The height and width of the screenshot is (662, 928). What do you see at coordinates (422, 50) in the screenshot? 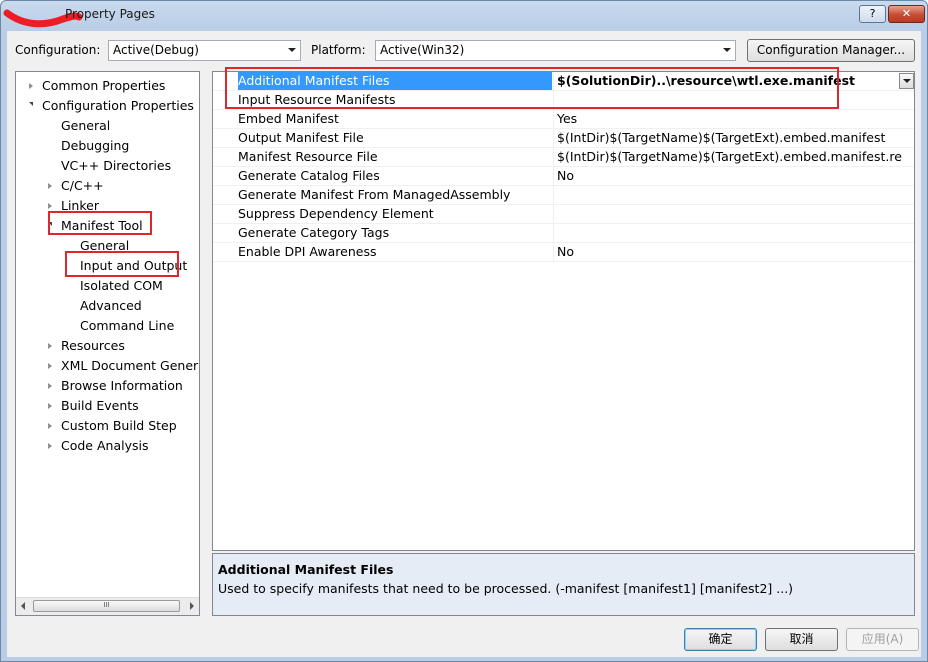
I see `platform-select-value: Active(Win32)` at bounding box center [422, 50].